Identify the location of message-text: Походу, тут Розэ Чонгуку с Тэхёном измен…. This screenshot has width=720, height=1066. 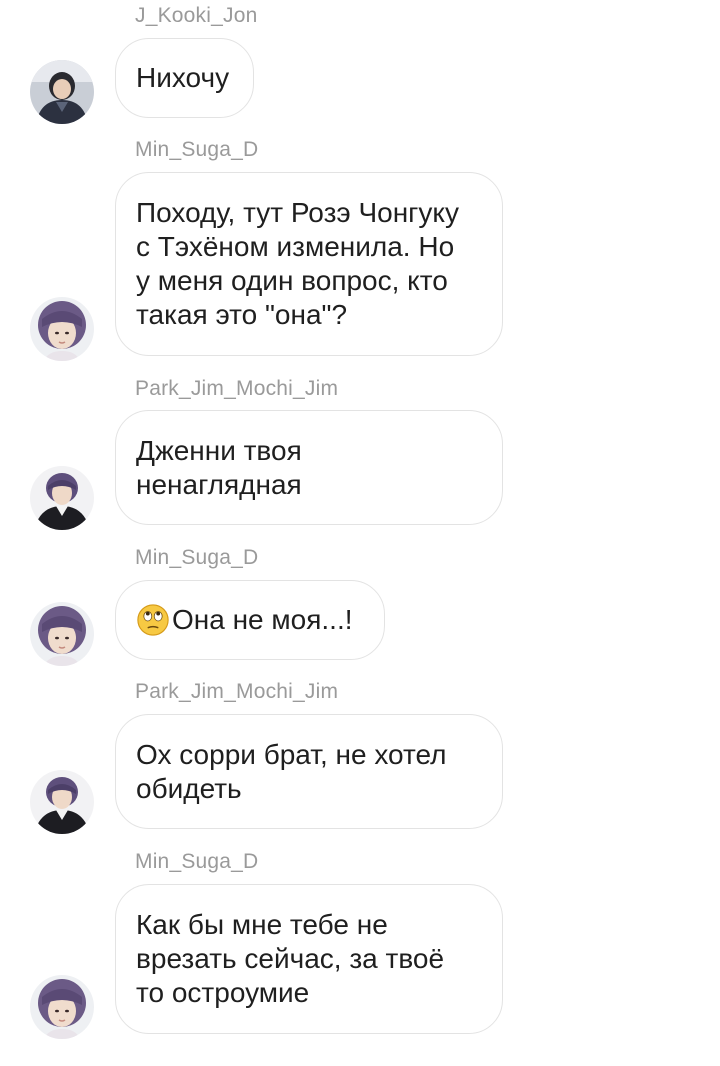
(297, 263).